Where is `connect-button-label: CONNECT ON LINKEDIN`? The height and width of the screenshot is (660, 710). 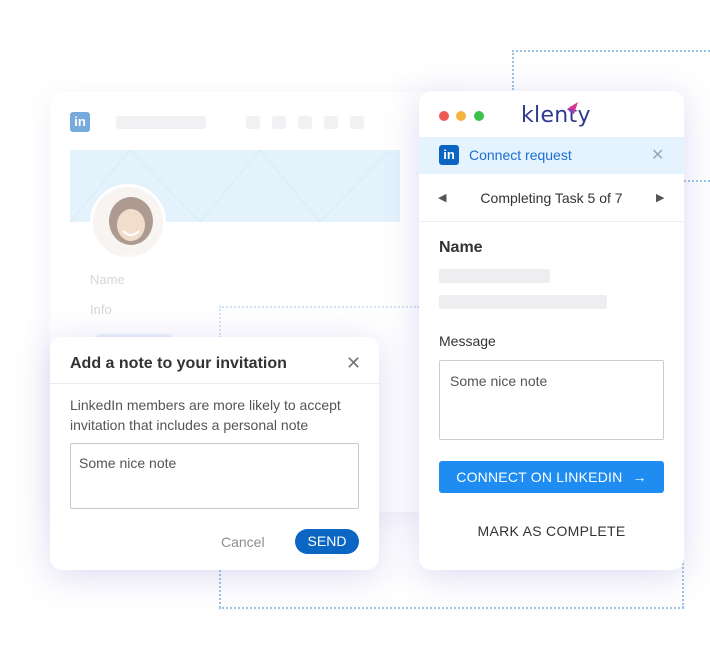 connect-button-label: CONNECT ON LINKEDIN is located at coordinates (539, 477).